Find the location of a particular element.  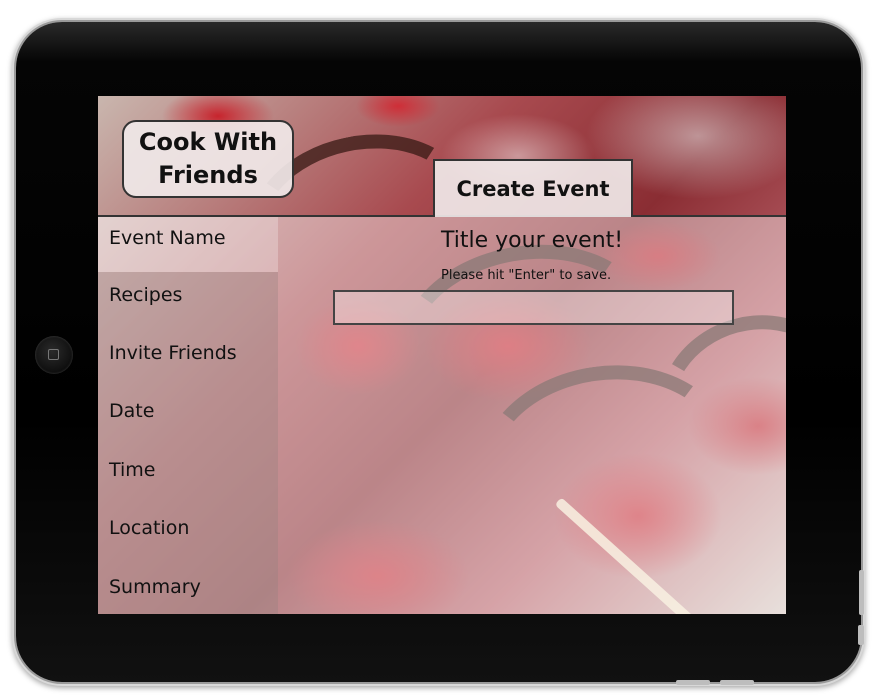

home-button-icon is located at coordinates (54, 355).